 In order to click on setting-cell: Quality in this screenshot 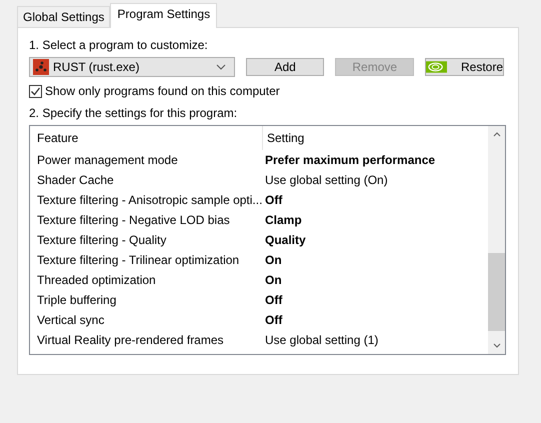, I will do `click(284, 240)`.